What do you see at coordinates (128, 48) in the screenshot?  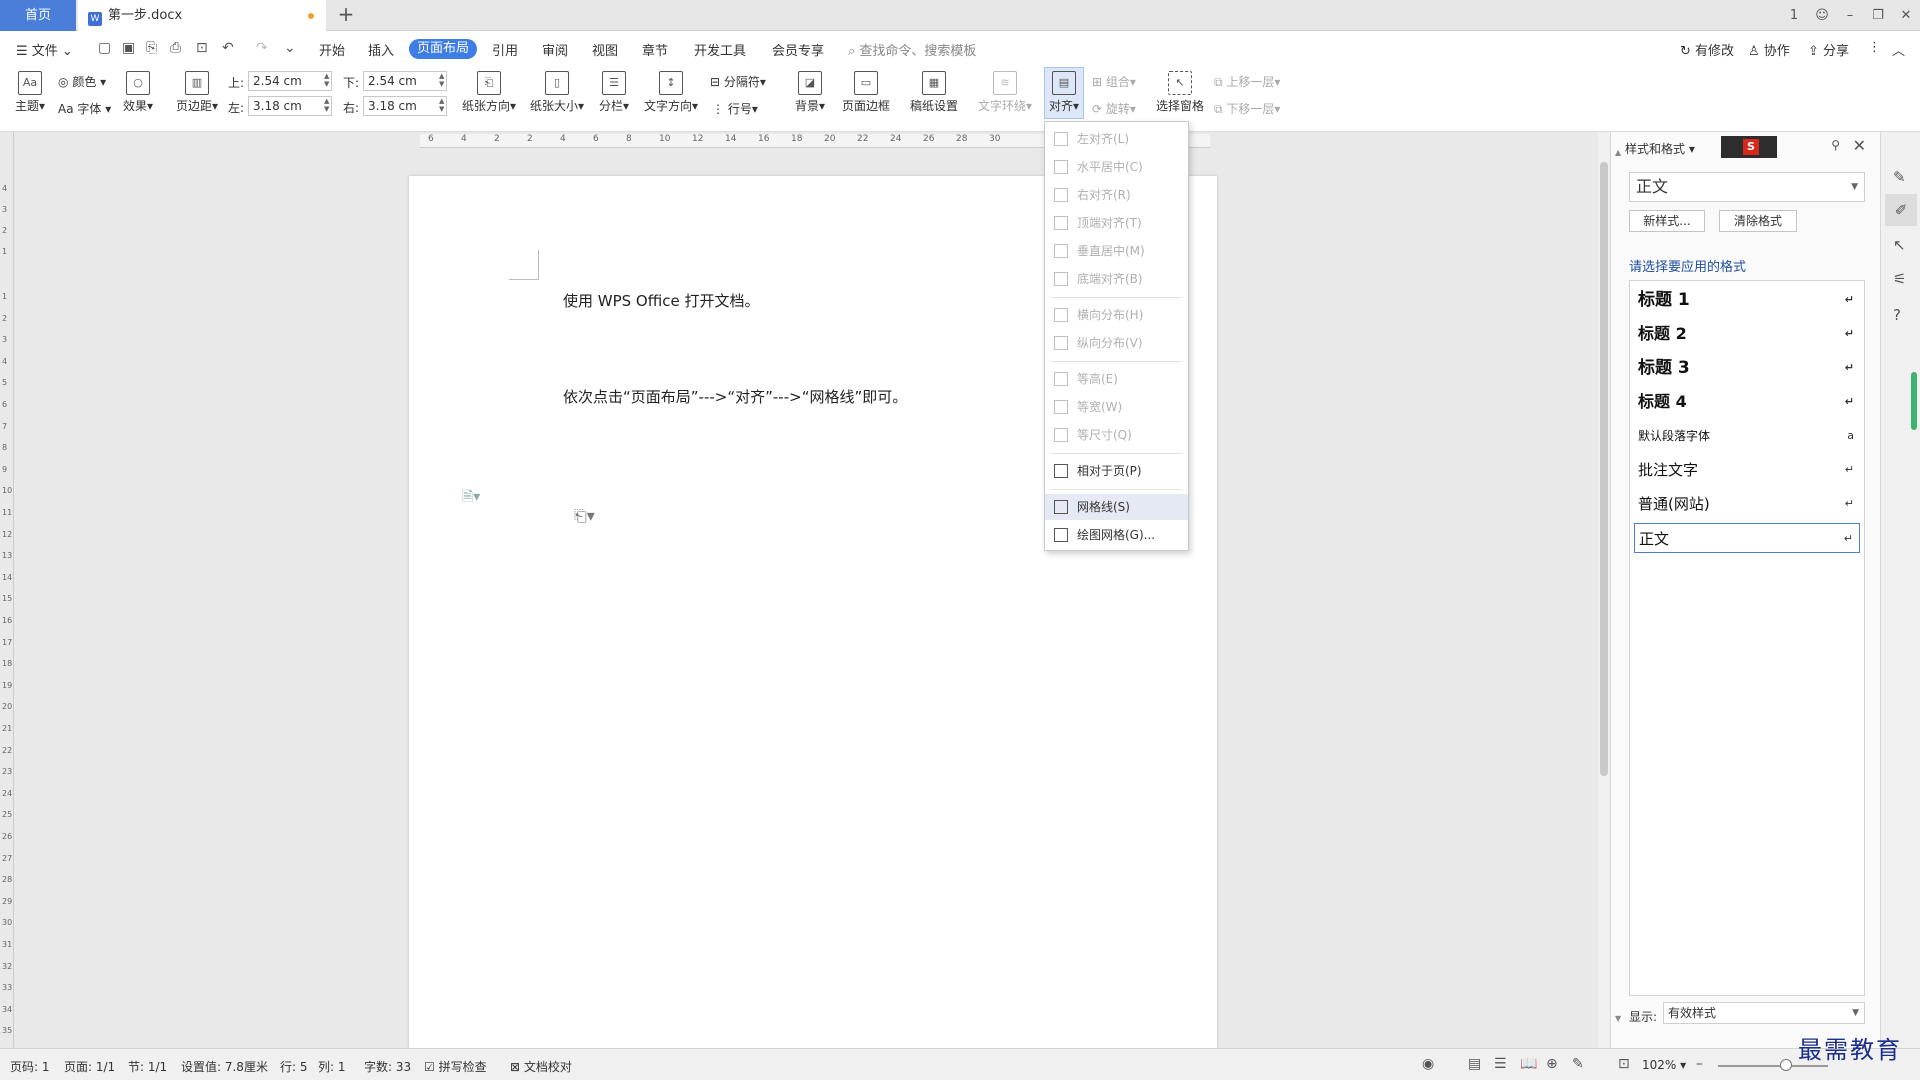 I see `save-icon: ▣` at bounding box center [128, 48].